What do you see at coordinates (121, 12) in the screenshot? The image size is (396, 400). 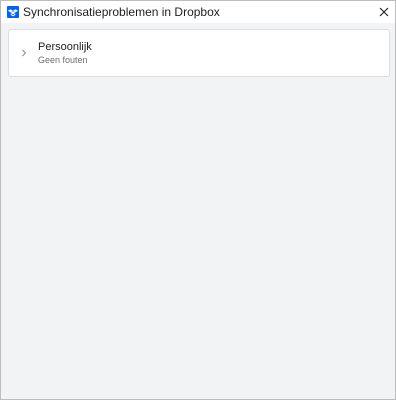 I see `window-title: Synchronisatieproblemen in Dropbox` at bounding box center [121, 12].